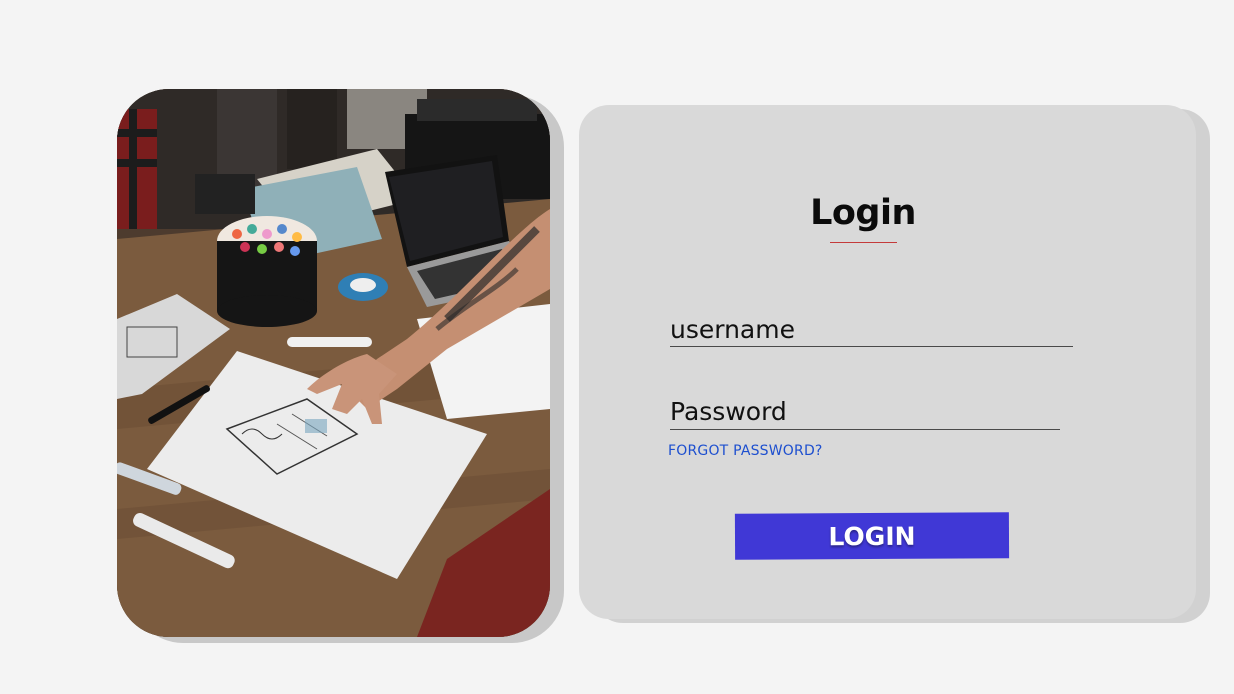  What do you see at coordinates (872, 536) in the screenshot?
I see `login-button: LOGIN` at bounding box center [872, 536].